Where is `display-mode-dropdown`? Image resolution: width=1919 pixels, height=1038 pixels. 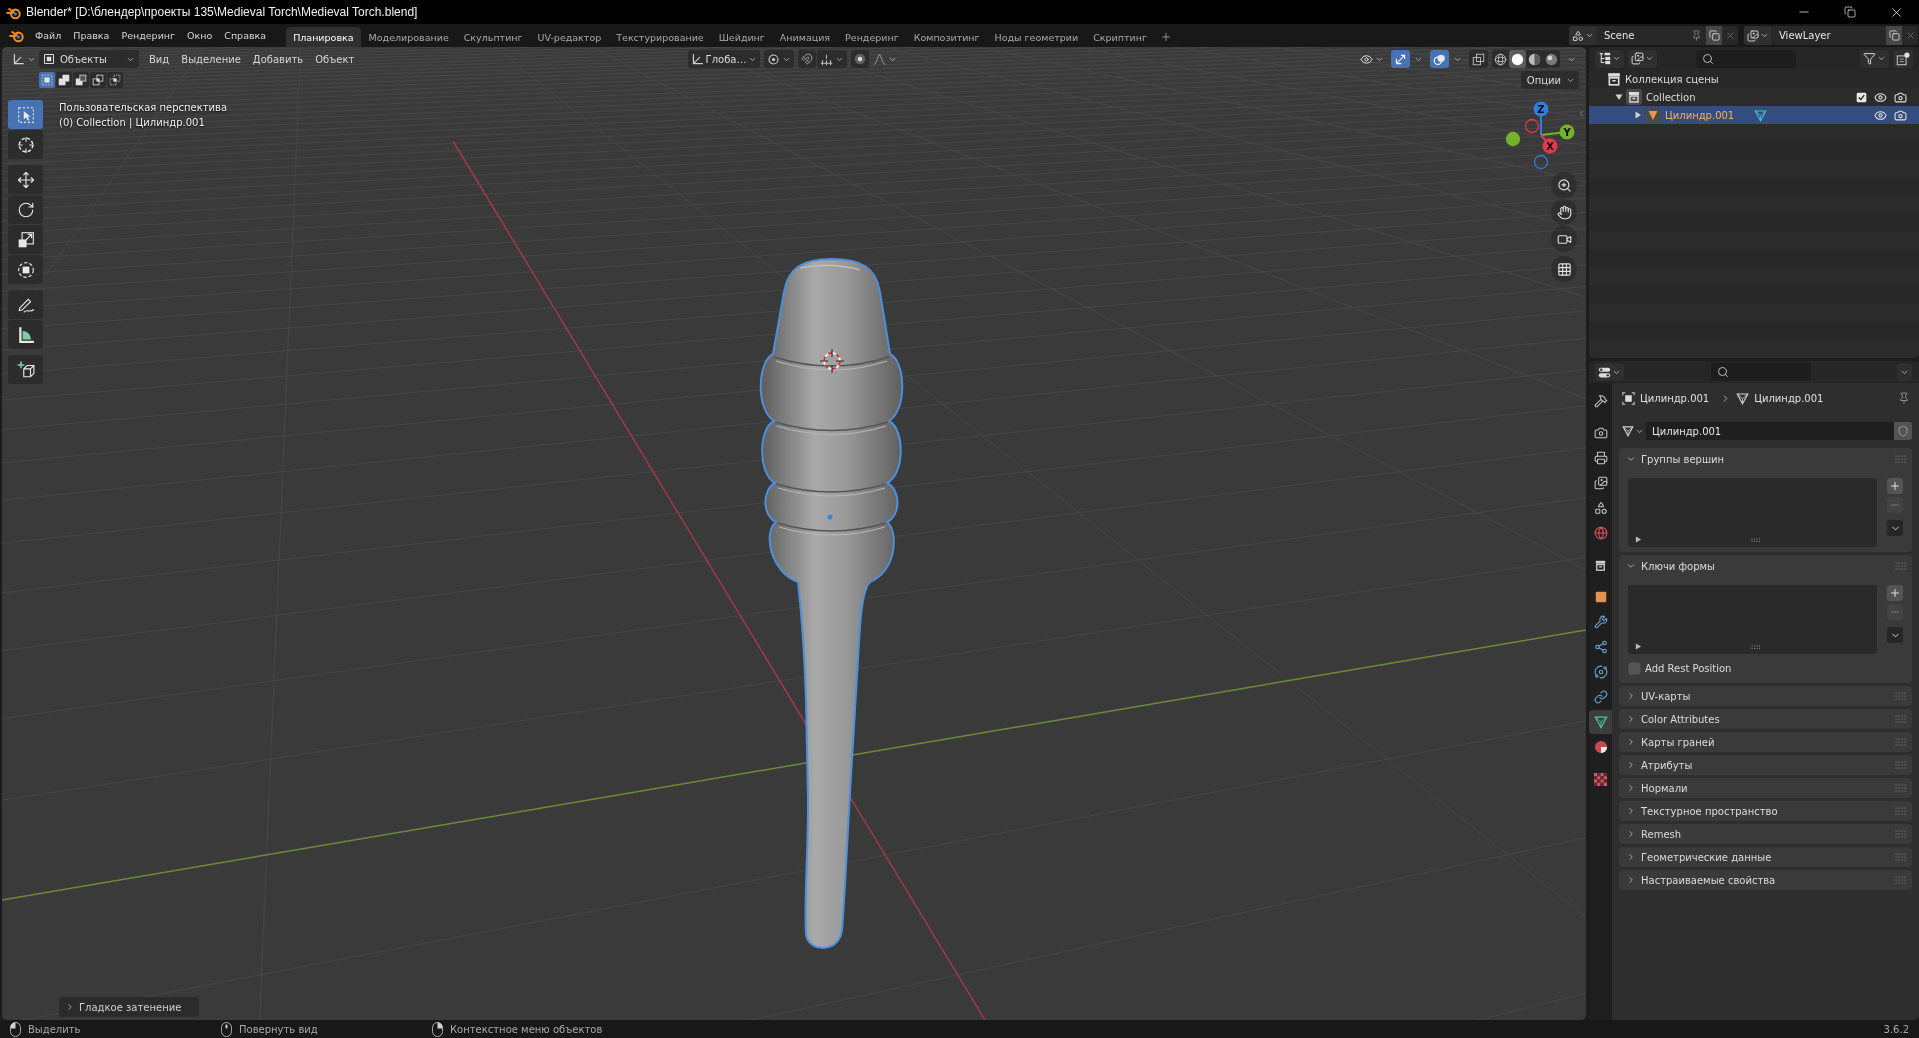 display-mode-dropdown is located at coordinates (1609, 58).